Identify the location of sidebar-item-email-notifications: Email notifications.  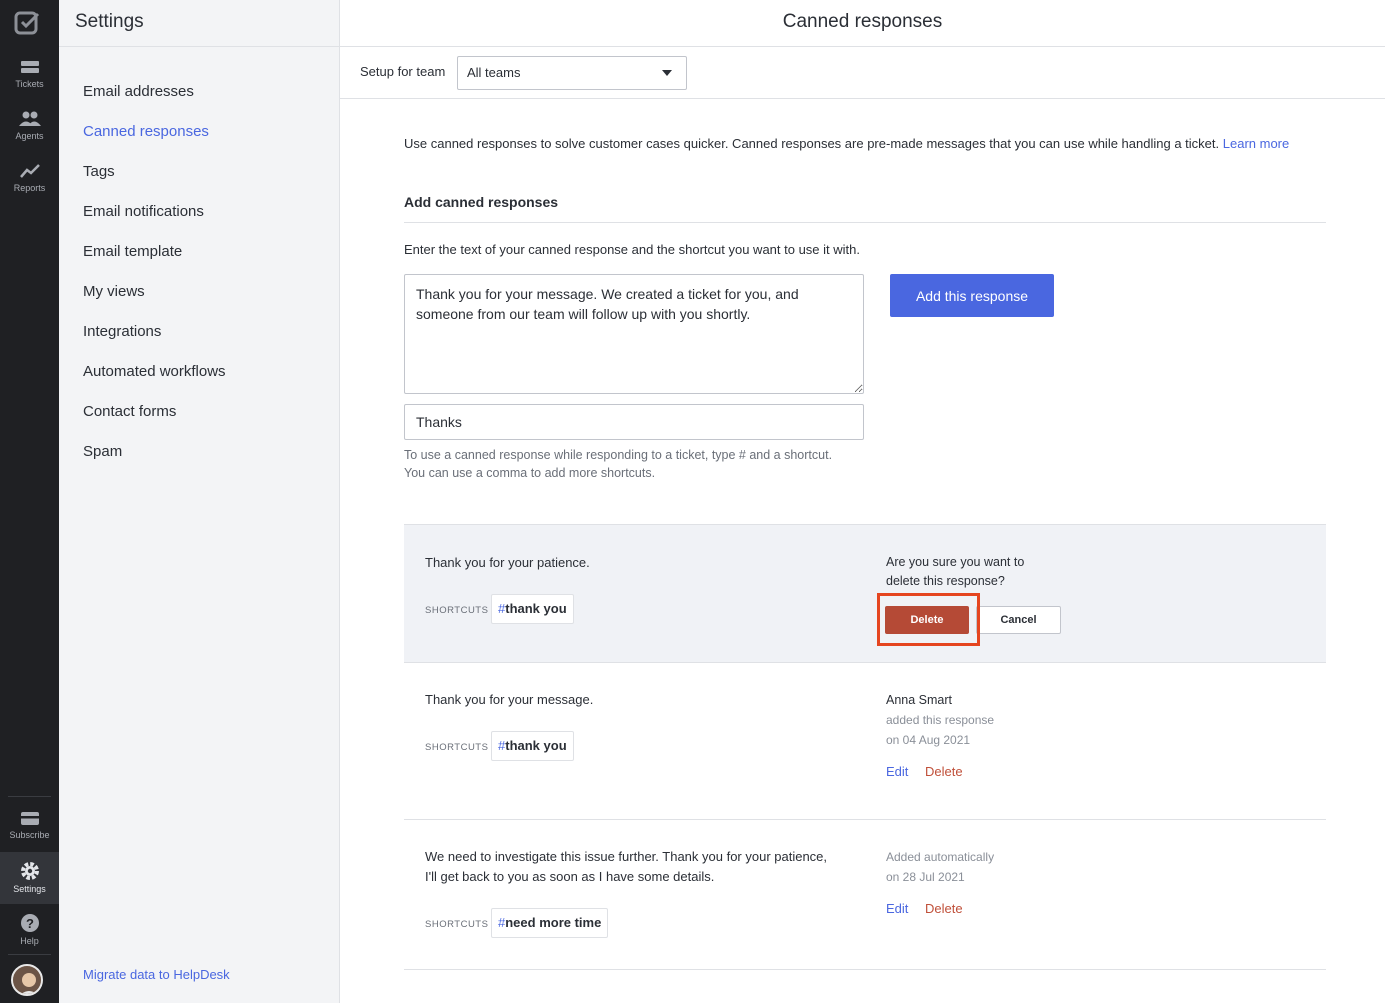
(199, 220).